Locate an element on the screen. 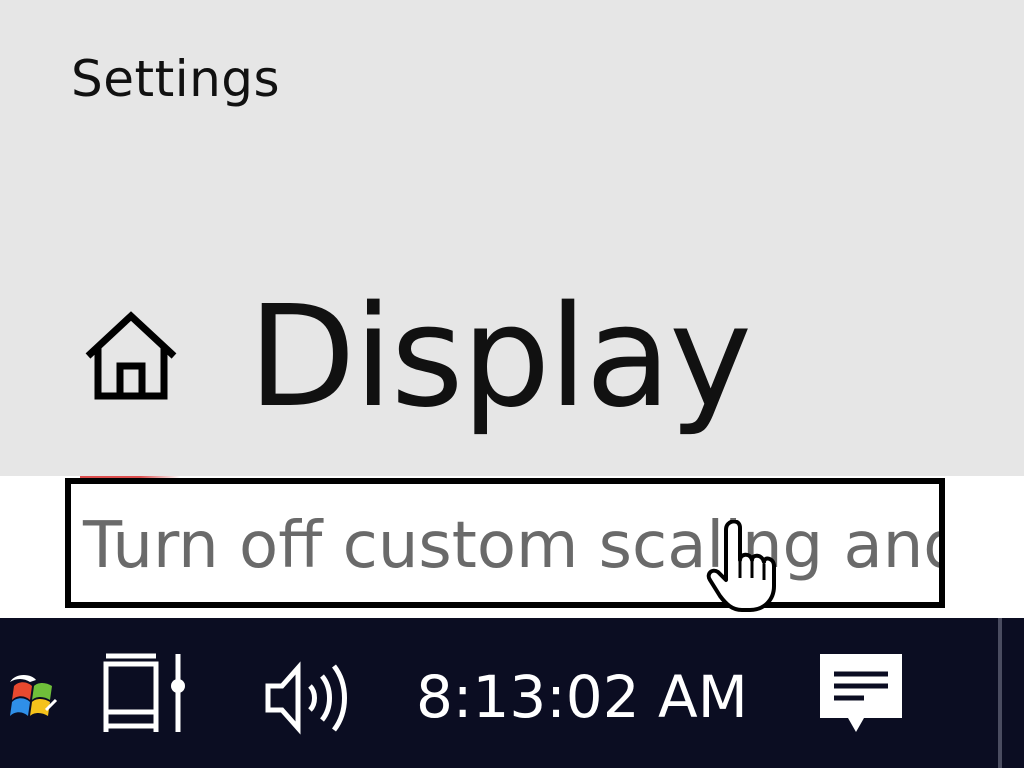 The height and width of the screenshot is (768, 1024). turn-off-custom-scaling-link: Turn off custom scaling and is located at coordinates (505, 543).